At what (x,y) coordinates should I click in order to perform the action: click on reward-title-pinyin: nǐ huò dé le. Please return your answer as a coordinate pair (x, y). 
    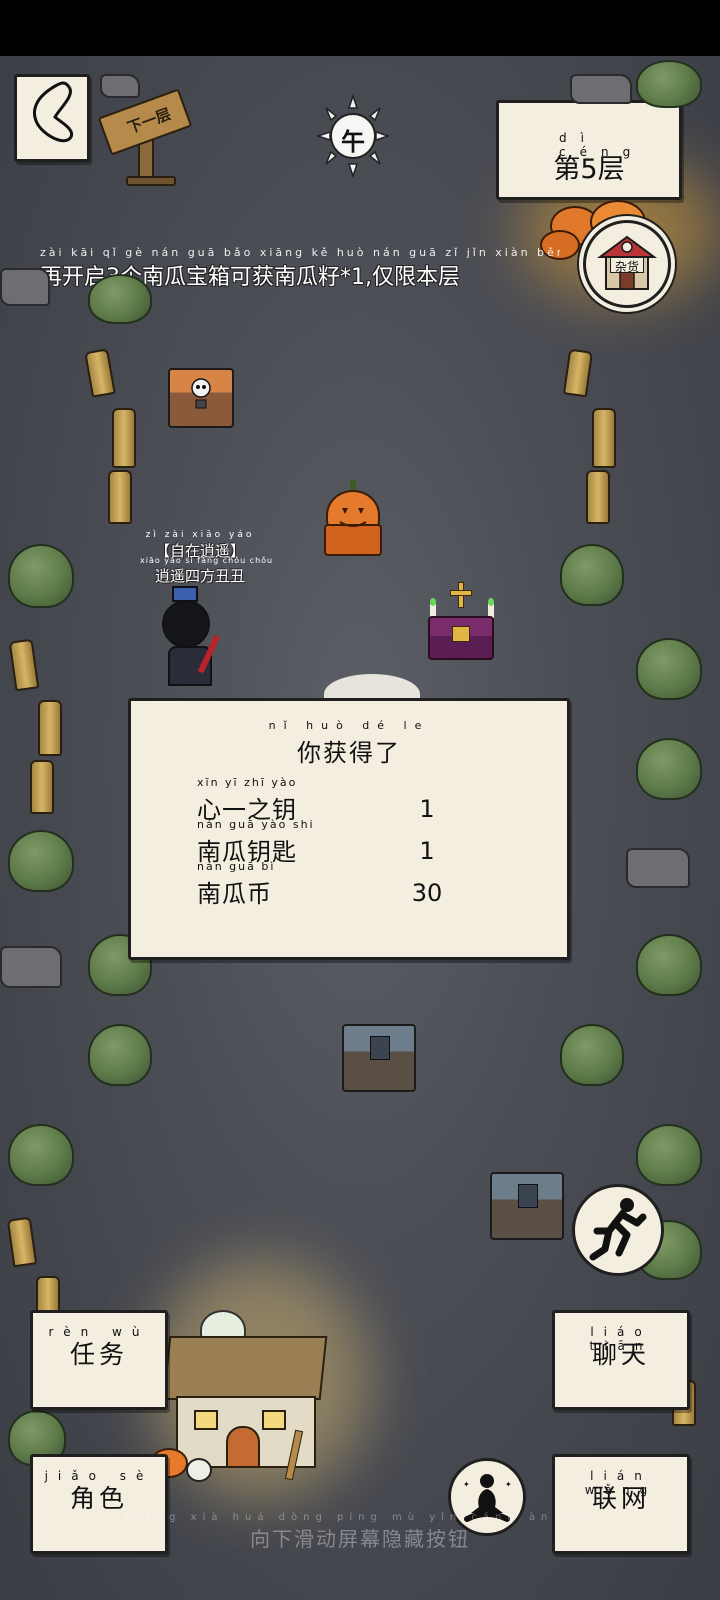
    Looking at the image, I should click on (349, 725).